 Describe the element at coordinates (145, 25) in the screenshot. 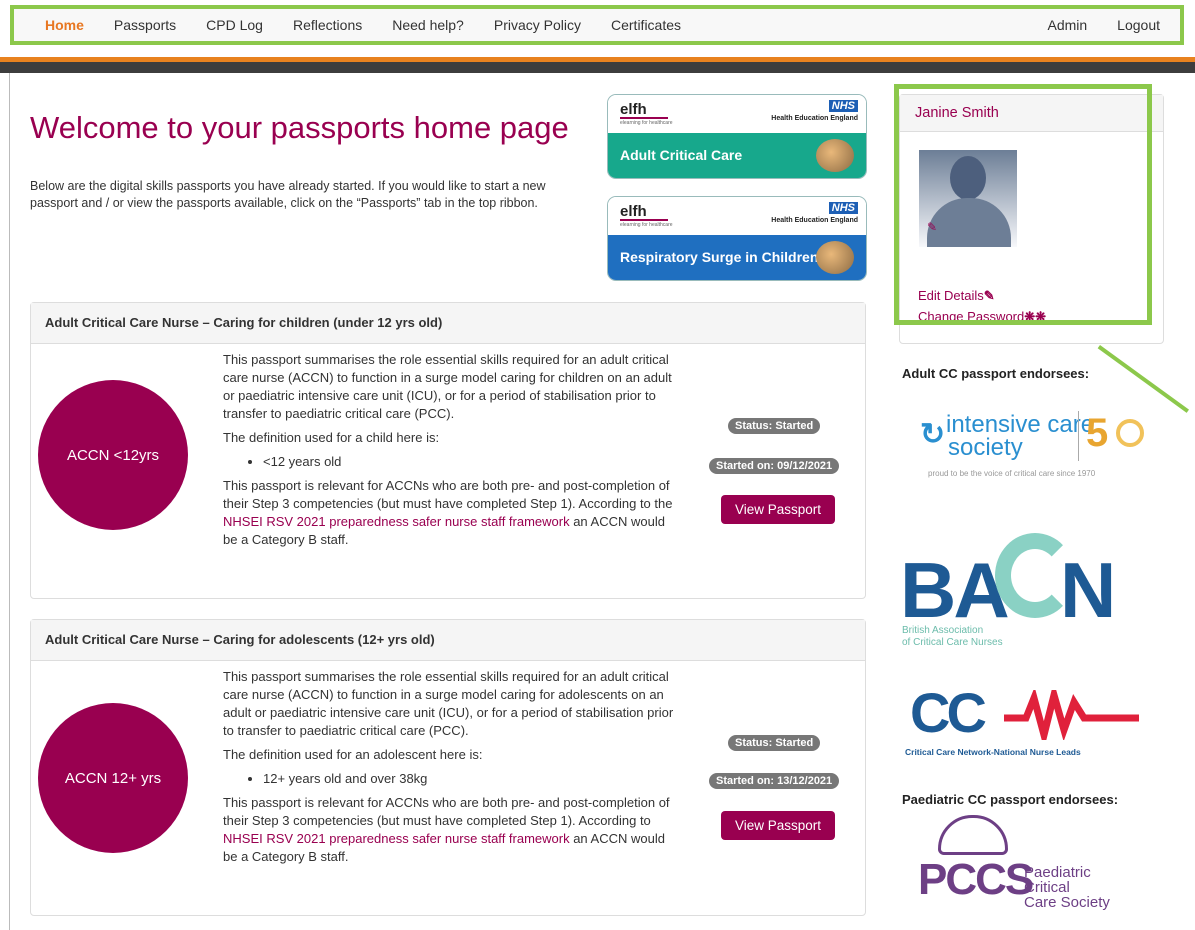

I see `nav-passports: Passports` at that location.